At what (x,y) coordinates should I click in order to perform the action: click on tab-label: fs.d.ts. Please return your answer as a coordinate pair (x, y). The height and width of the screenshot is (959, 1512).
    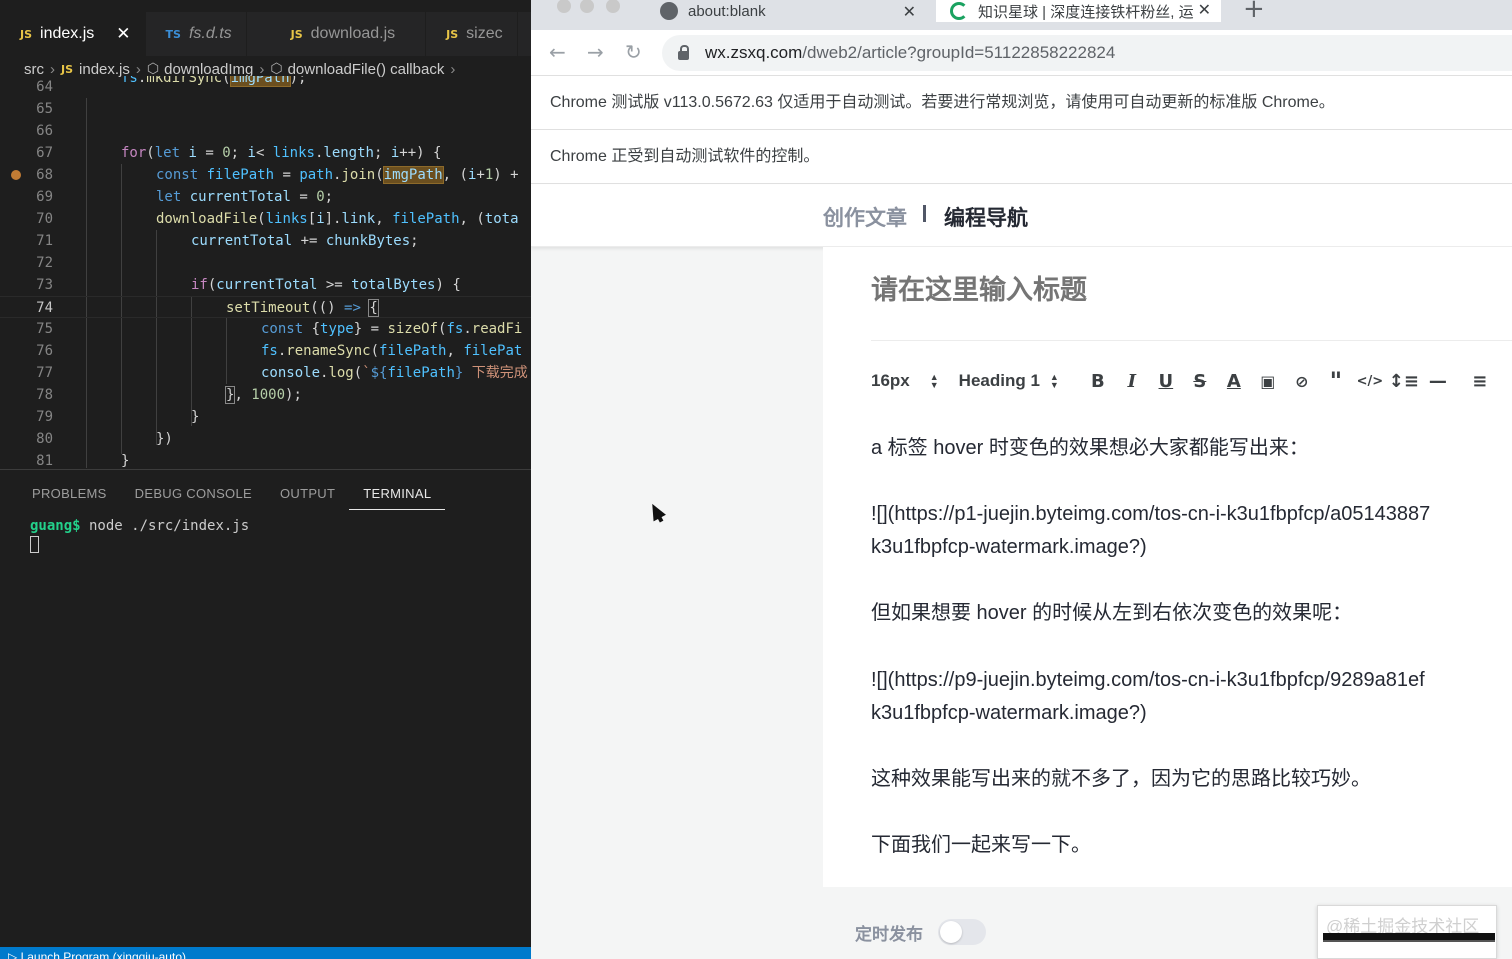
    Looking at the image, I should click on (210, 33).